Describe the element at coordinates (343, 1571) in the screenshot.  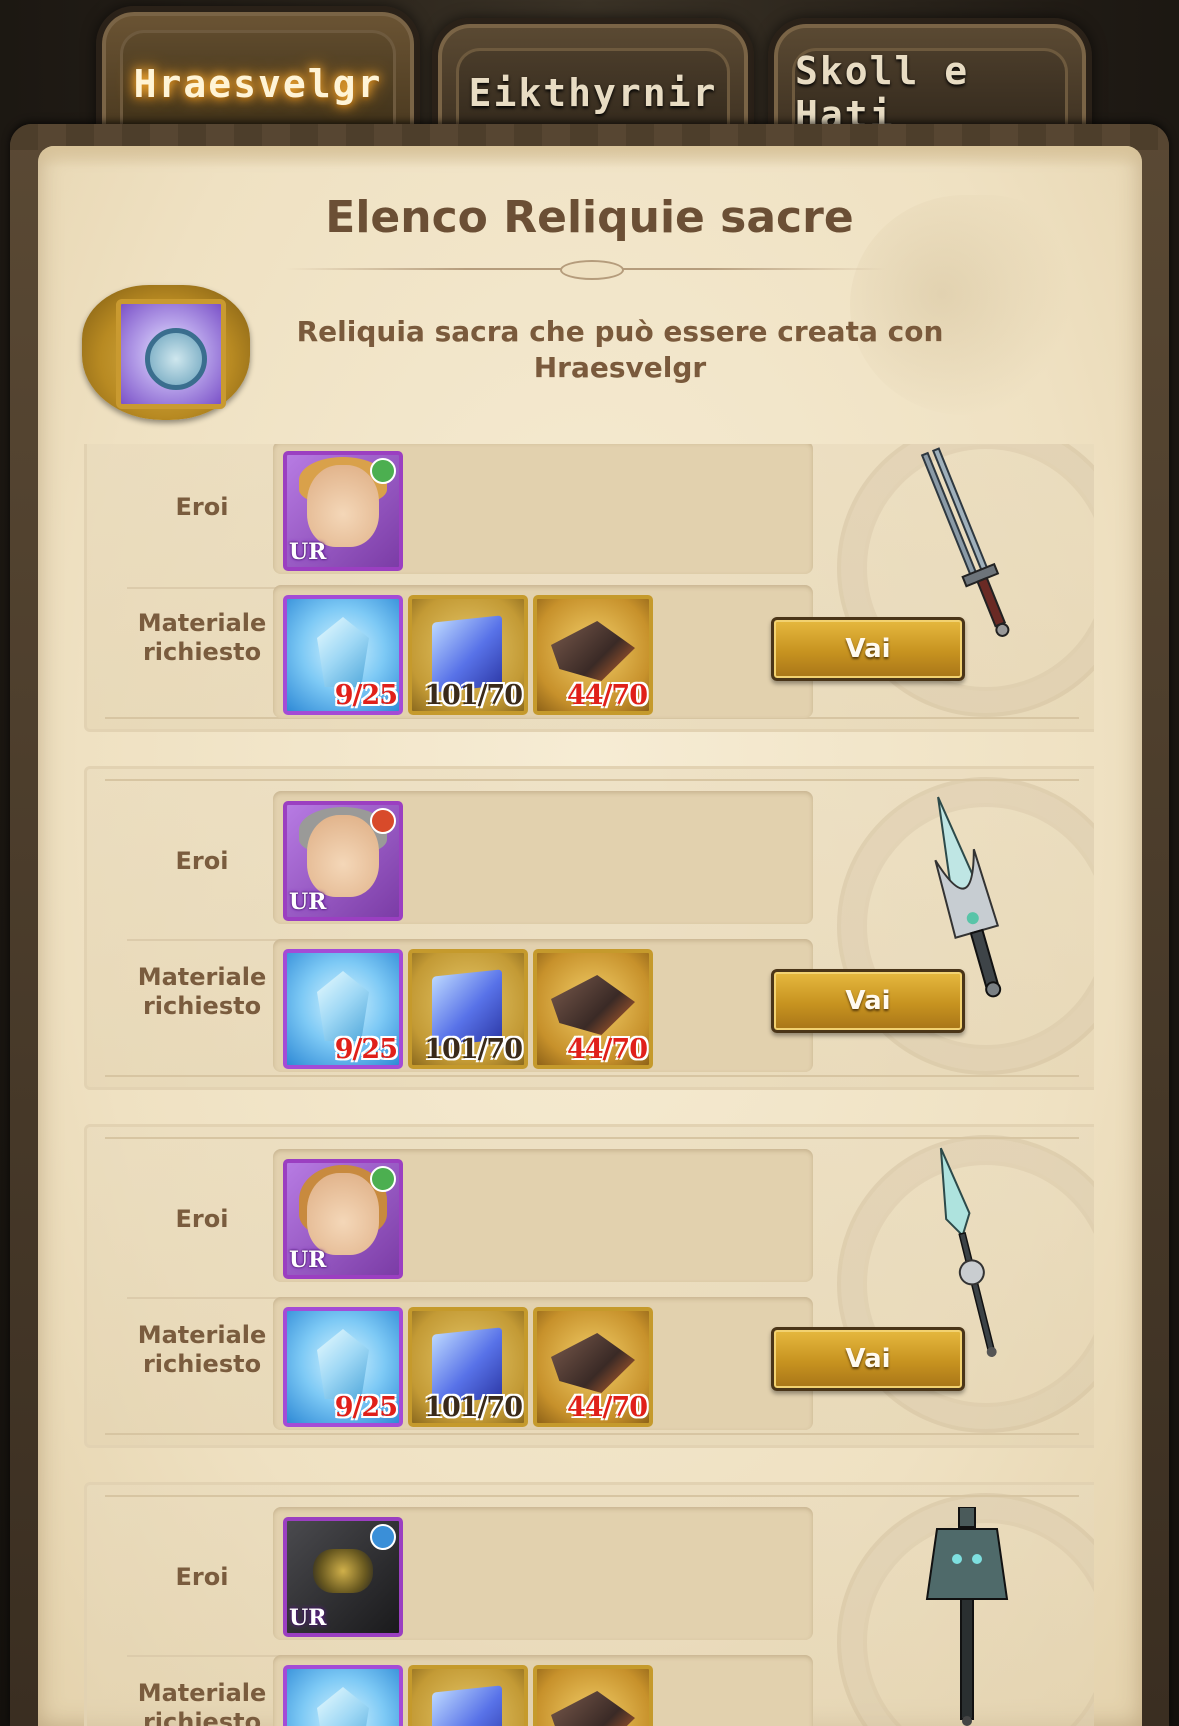
I see `helmet-visor` at that location.